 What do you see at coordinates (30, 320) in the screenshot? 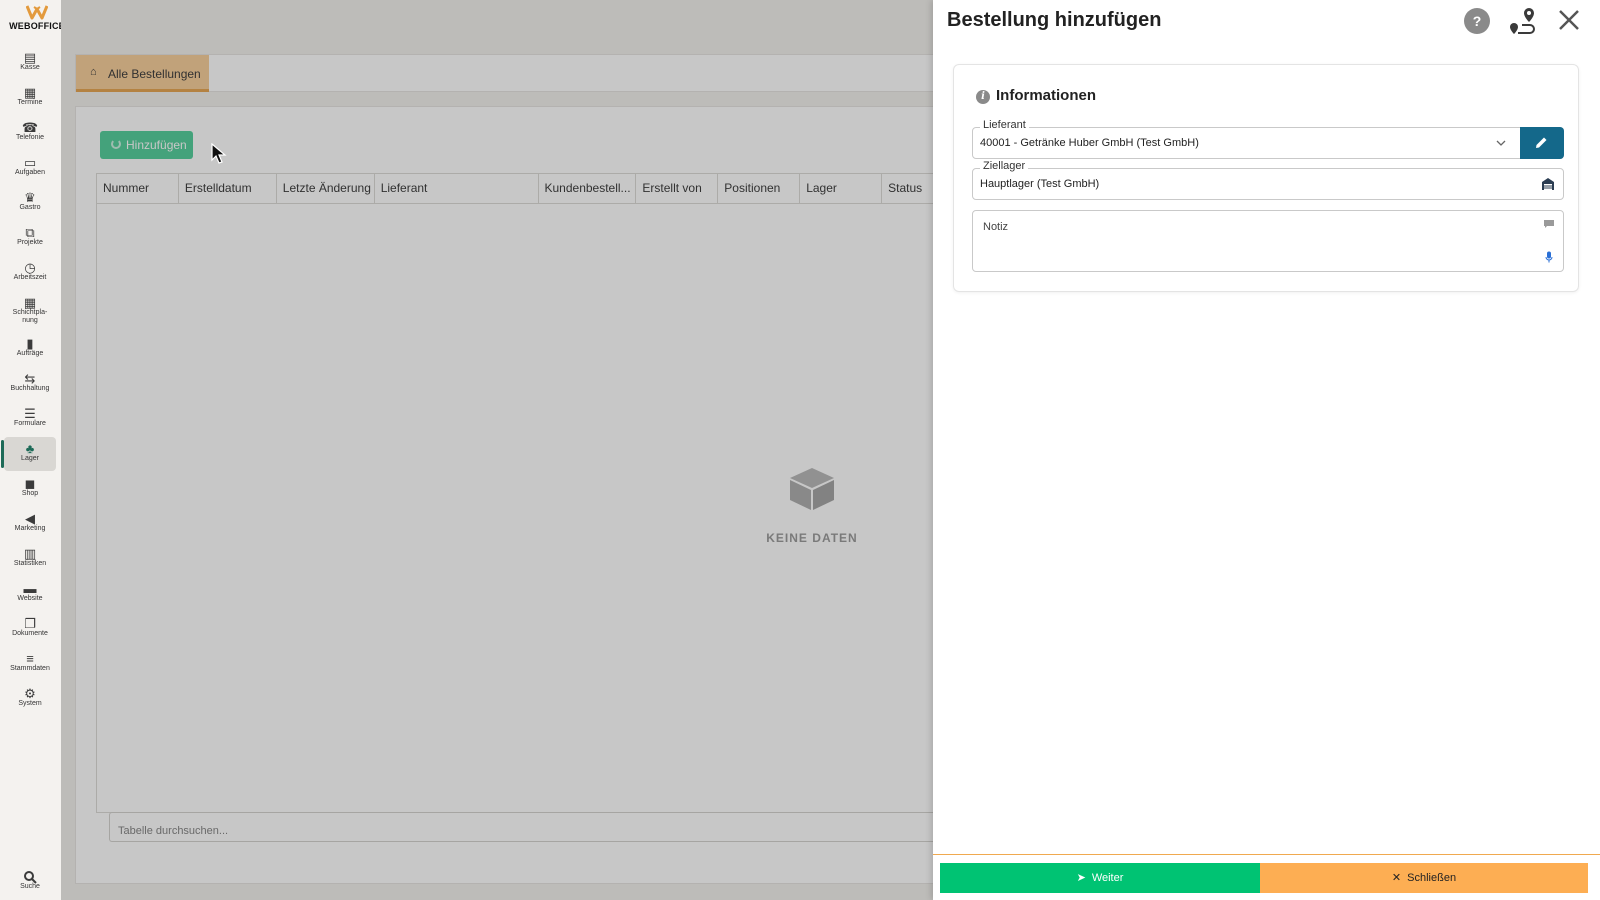
I see `sidebar-item-label-line2: nung` at bounding box center [30, 320].